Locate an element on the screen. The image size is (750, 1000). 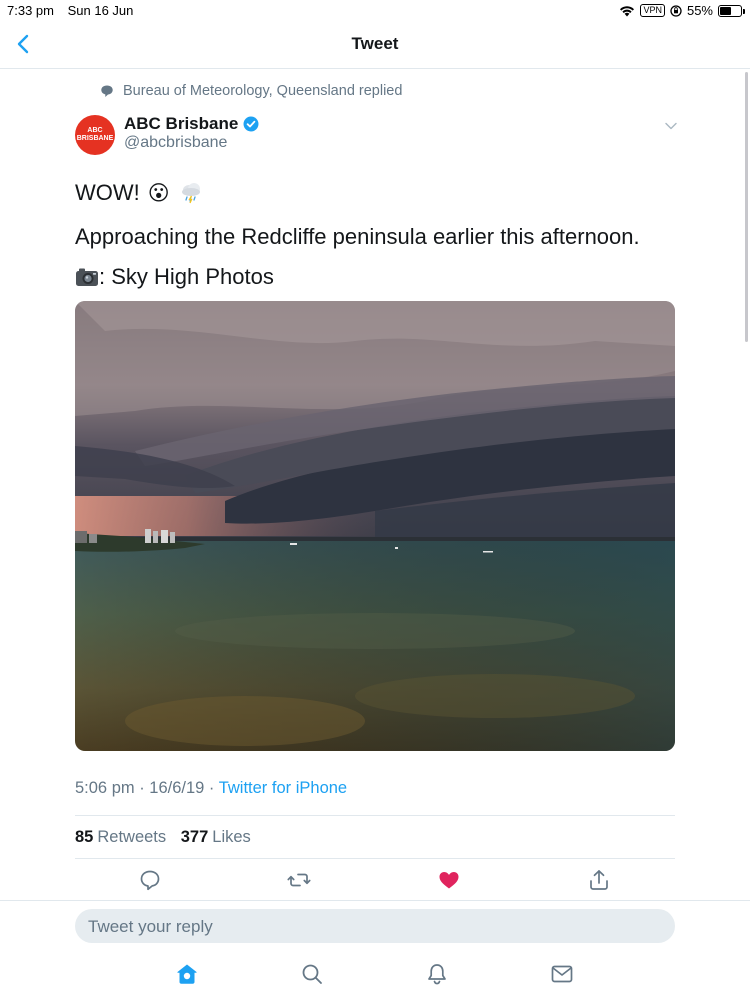
battery-icon is located at coordinates (731, 10).